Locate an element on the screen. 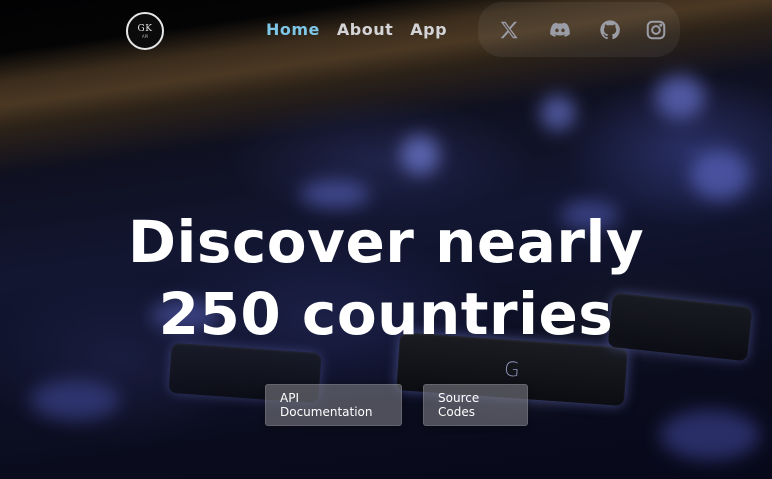 Image resolution: width=772 pixels, height=479 pixels. x-icon is located at coordinates (509, 30).